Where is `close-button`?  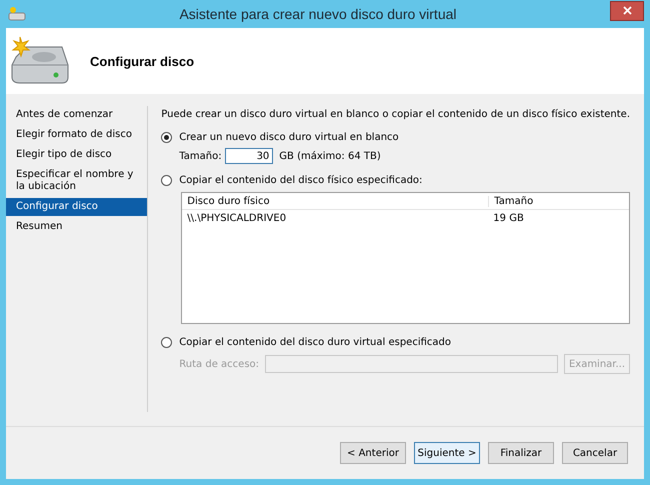
close-button is located at coordinates (627, 11).